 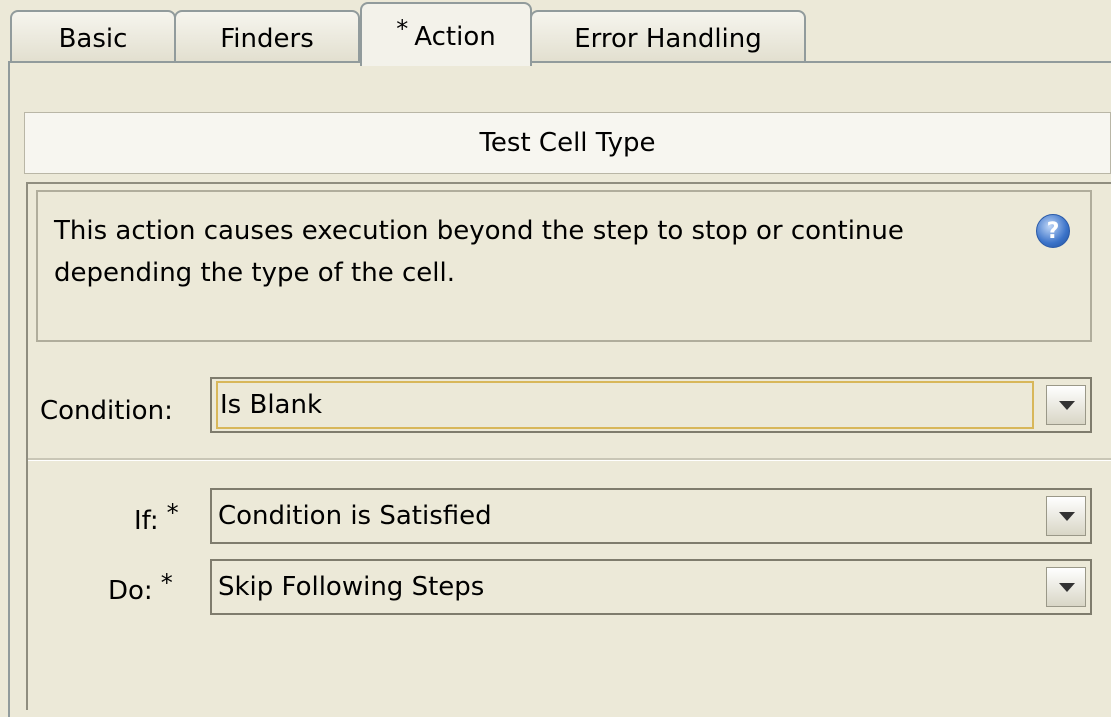 What do you see at coordinates (567, 143) in the screenshot?
I see `panel-title: Test Cell Type` at bounding box center [567, 143].